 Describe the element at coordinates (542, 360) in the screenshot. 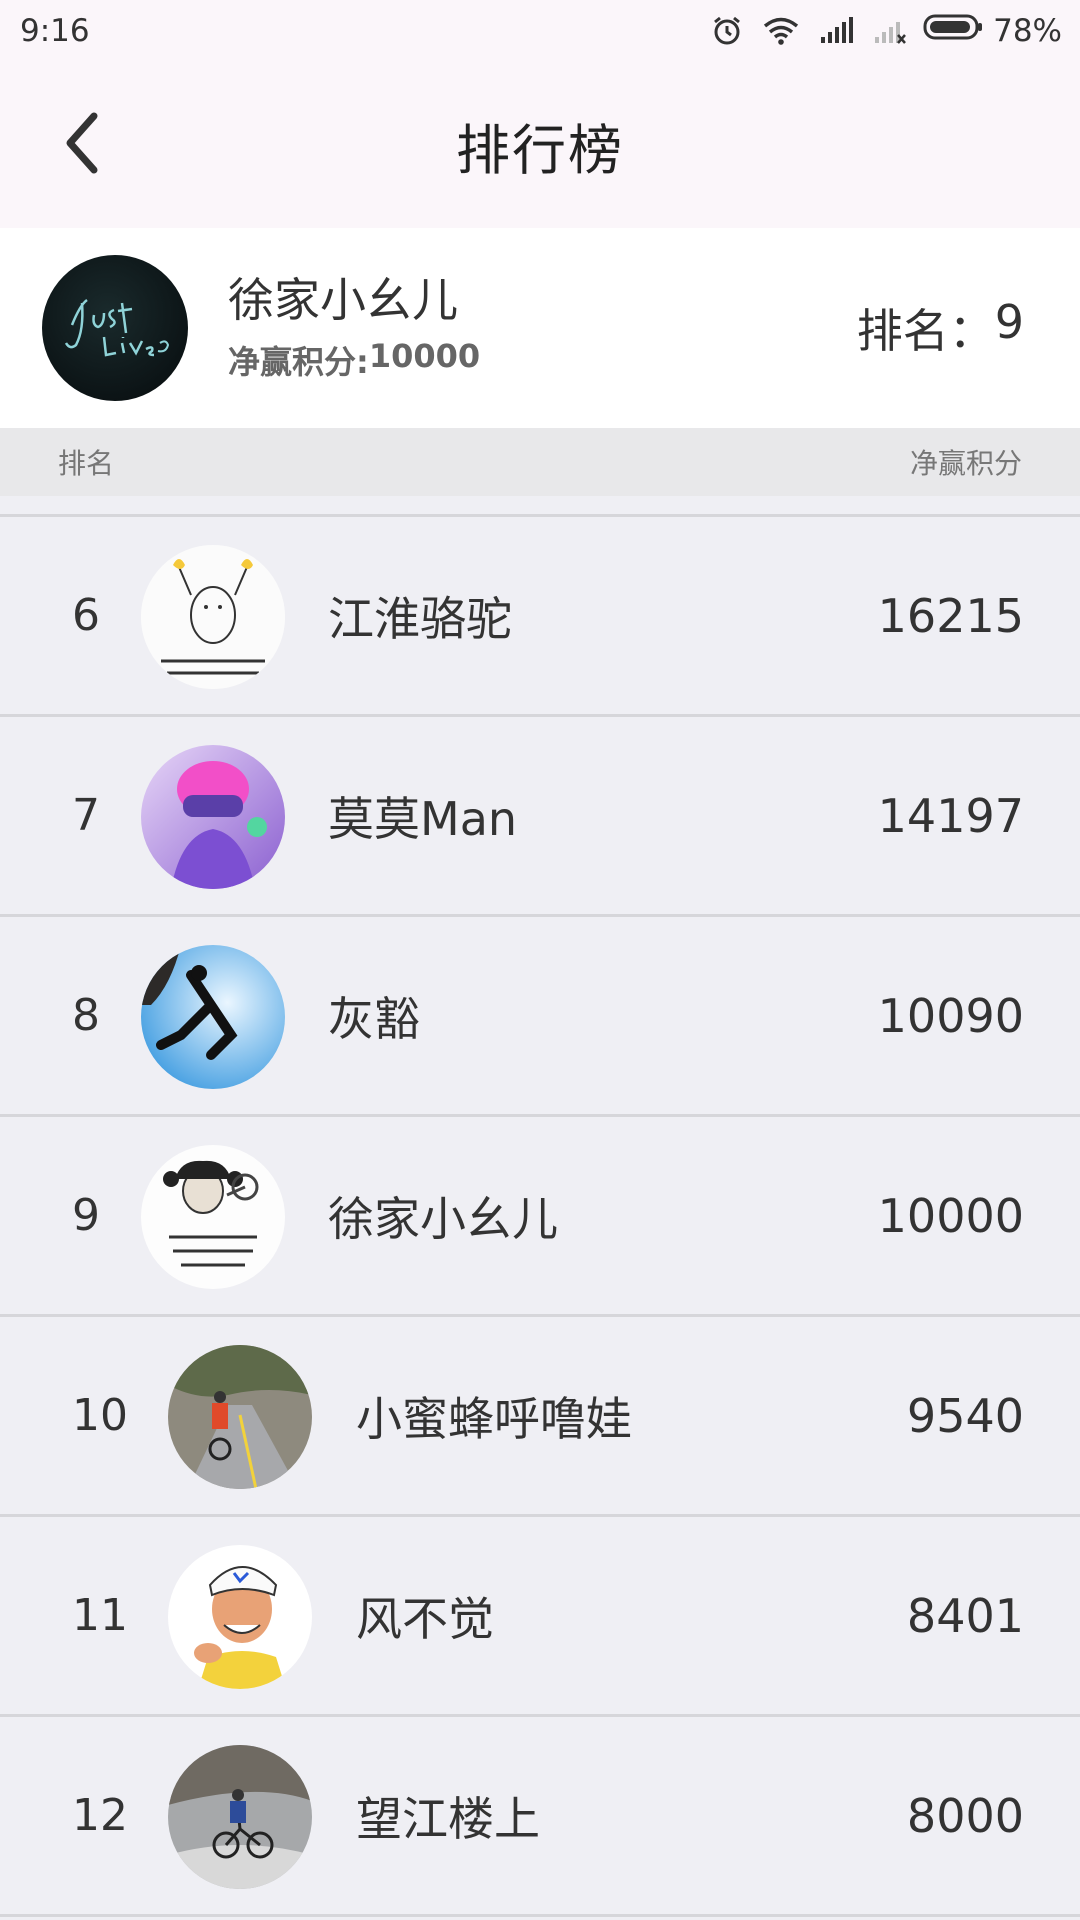

I see `my-score: 净赢积分: 10000` at that location.